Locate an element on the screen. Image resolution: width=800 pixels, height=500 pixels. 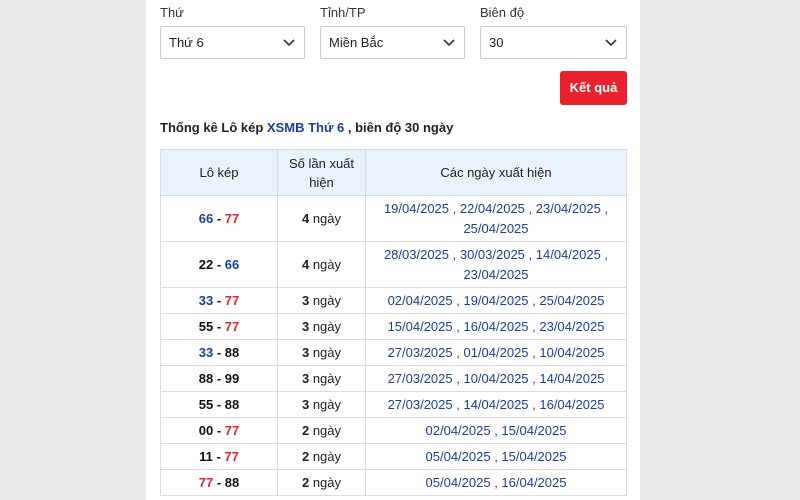
title-prefix: Thống kê Lô kép is located at coordinates (212, 127).